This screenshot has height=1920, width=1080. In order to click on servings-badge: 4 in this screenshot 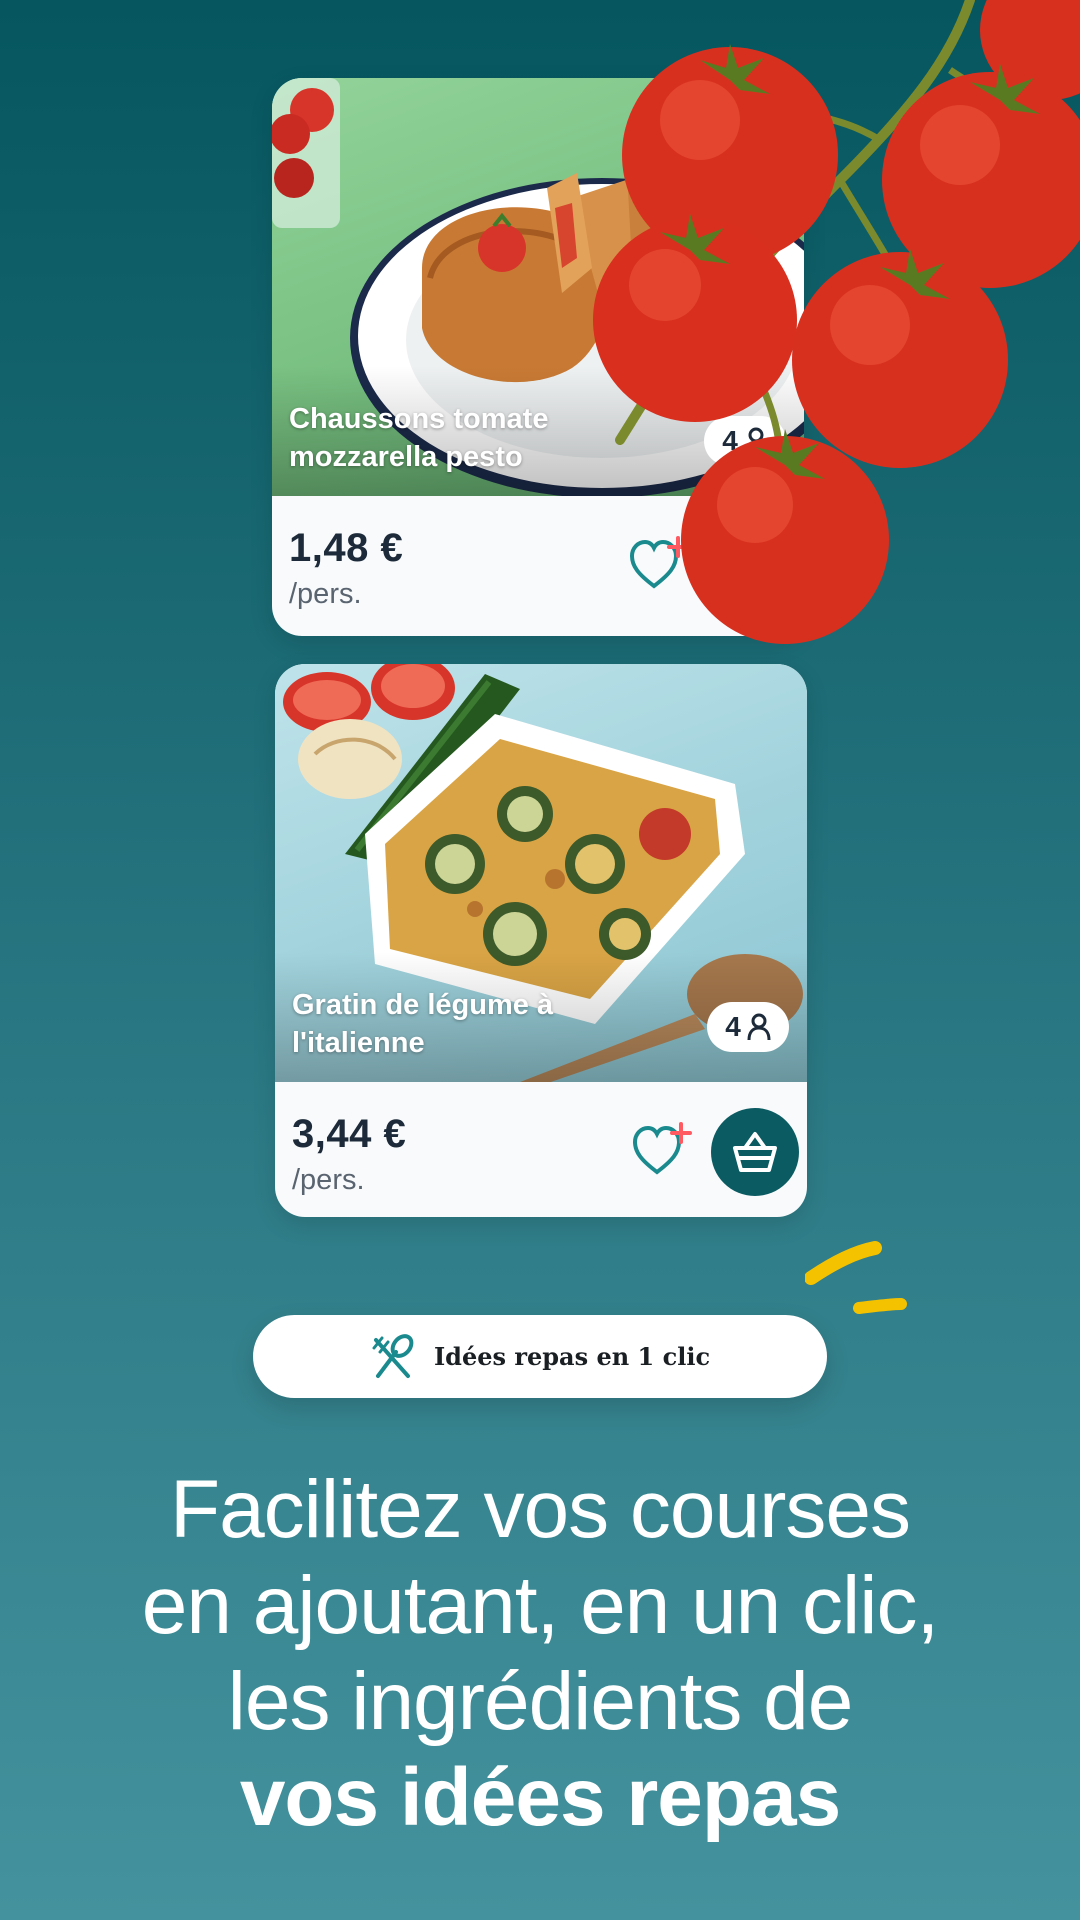, I will do `click(748, 1027)`.